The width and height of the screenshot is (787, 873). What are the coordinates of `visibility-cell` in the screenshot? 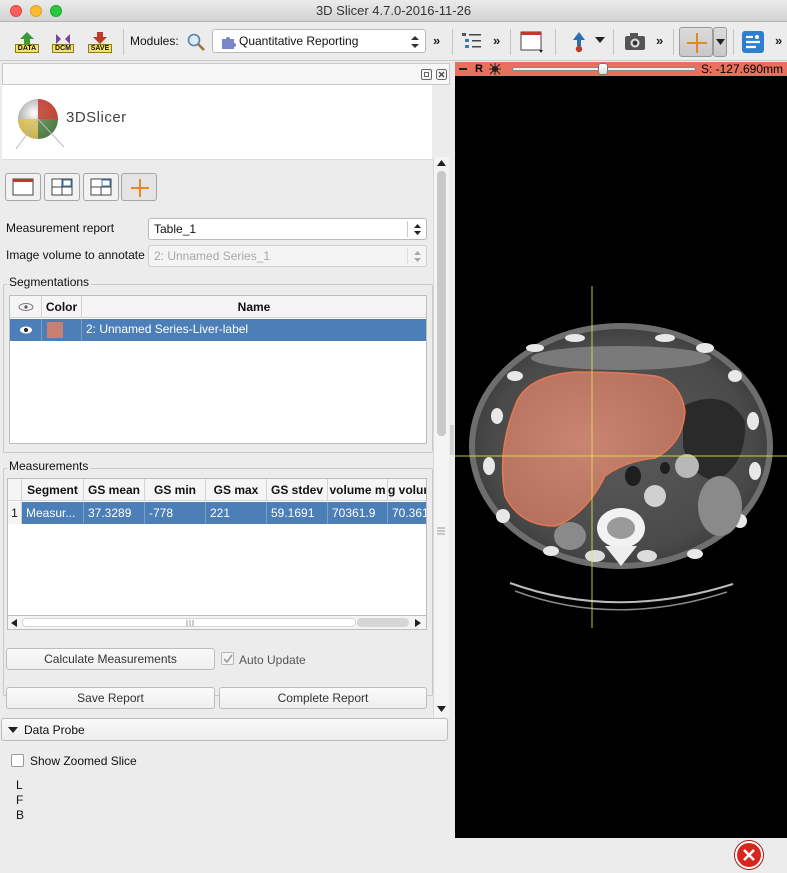 It's located at (26, 330).